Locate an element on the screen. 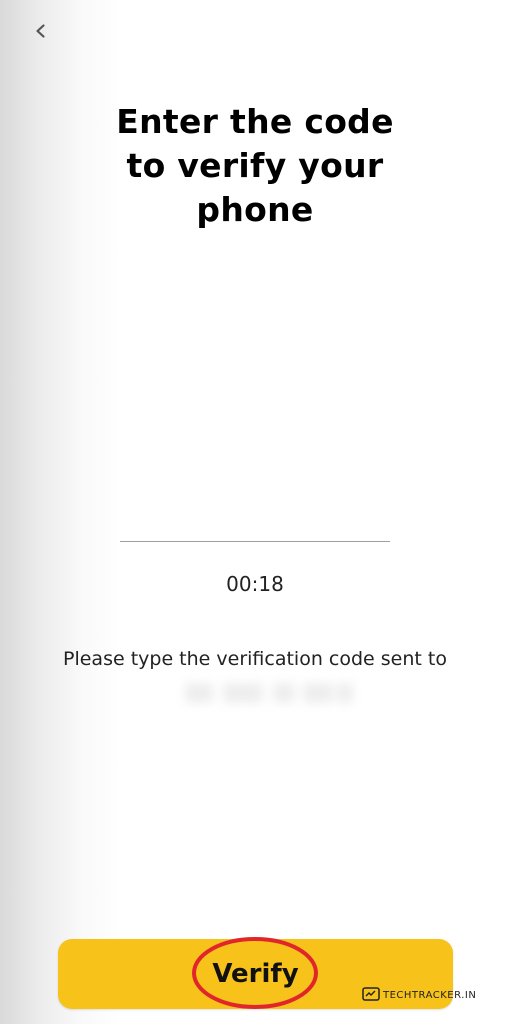 This screenshot has width=510, height=1024. watermark: TECHTRACKER.IN is located at coordinates (419, 995).